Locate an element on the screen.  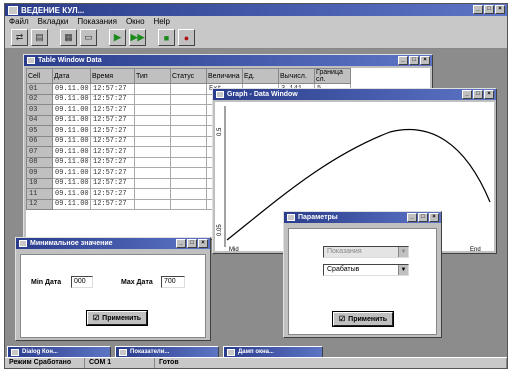
menu-readings: Показания is located at coordinates (97, 21).